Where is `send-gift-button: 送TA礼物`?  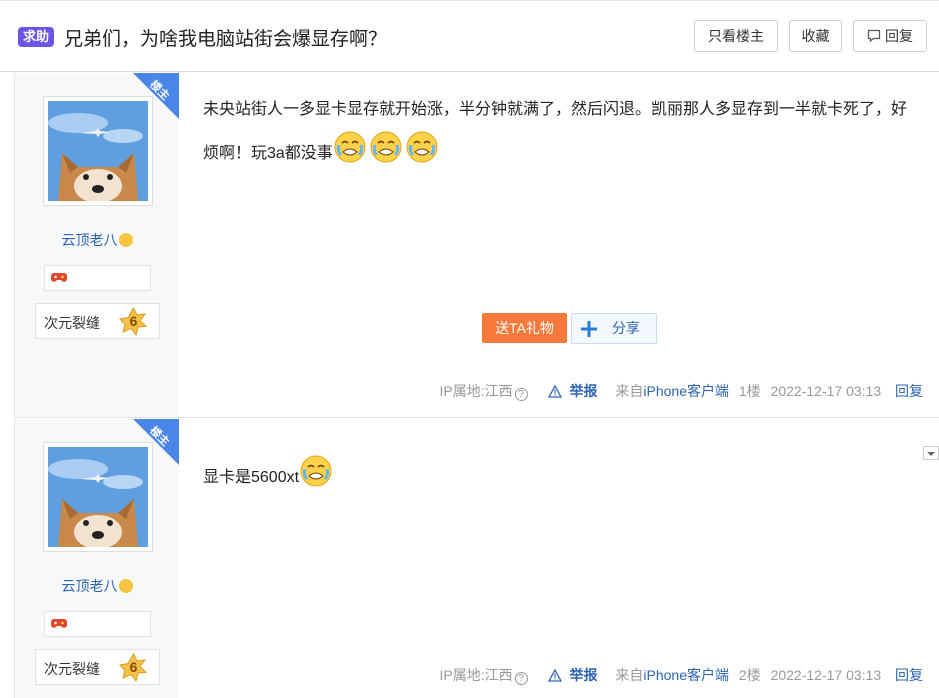
send-gift-button: 送TA礼物 is located at coordinates (524, 328).